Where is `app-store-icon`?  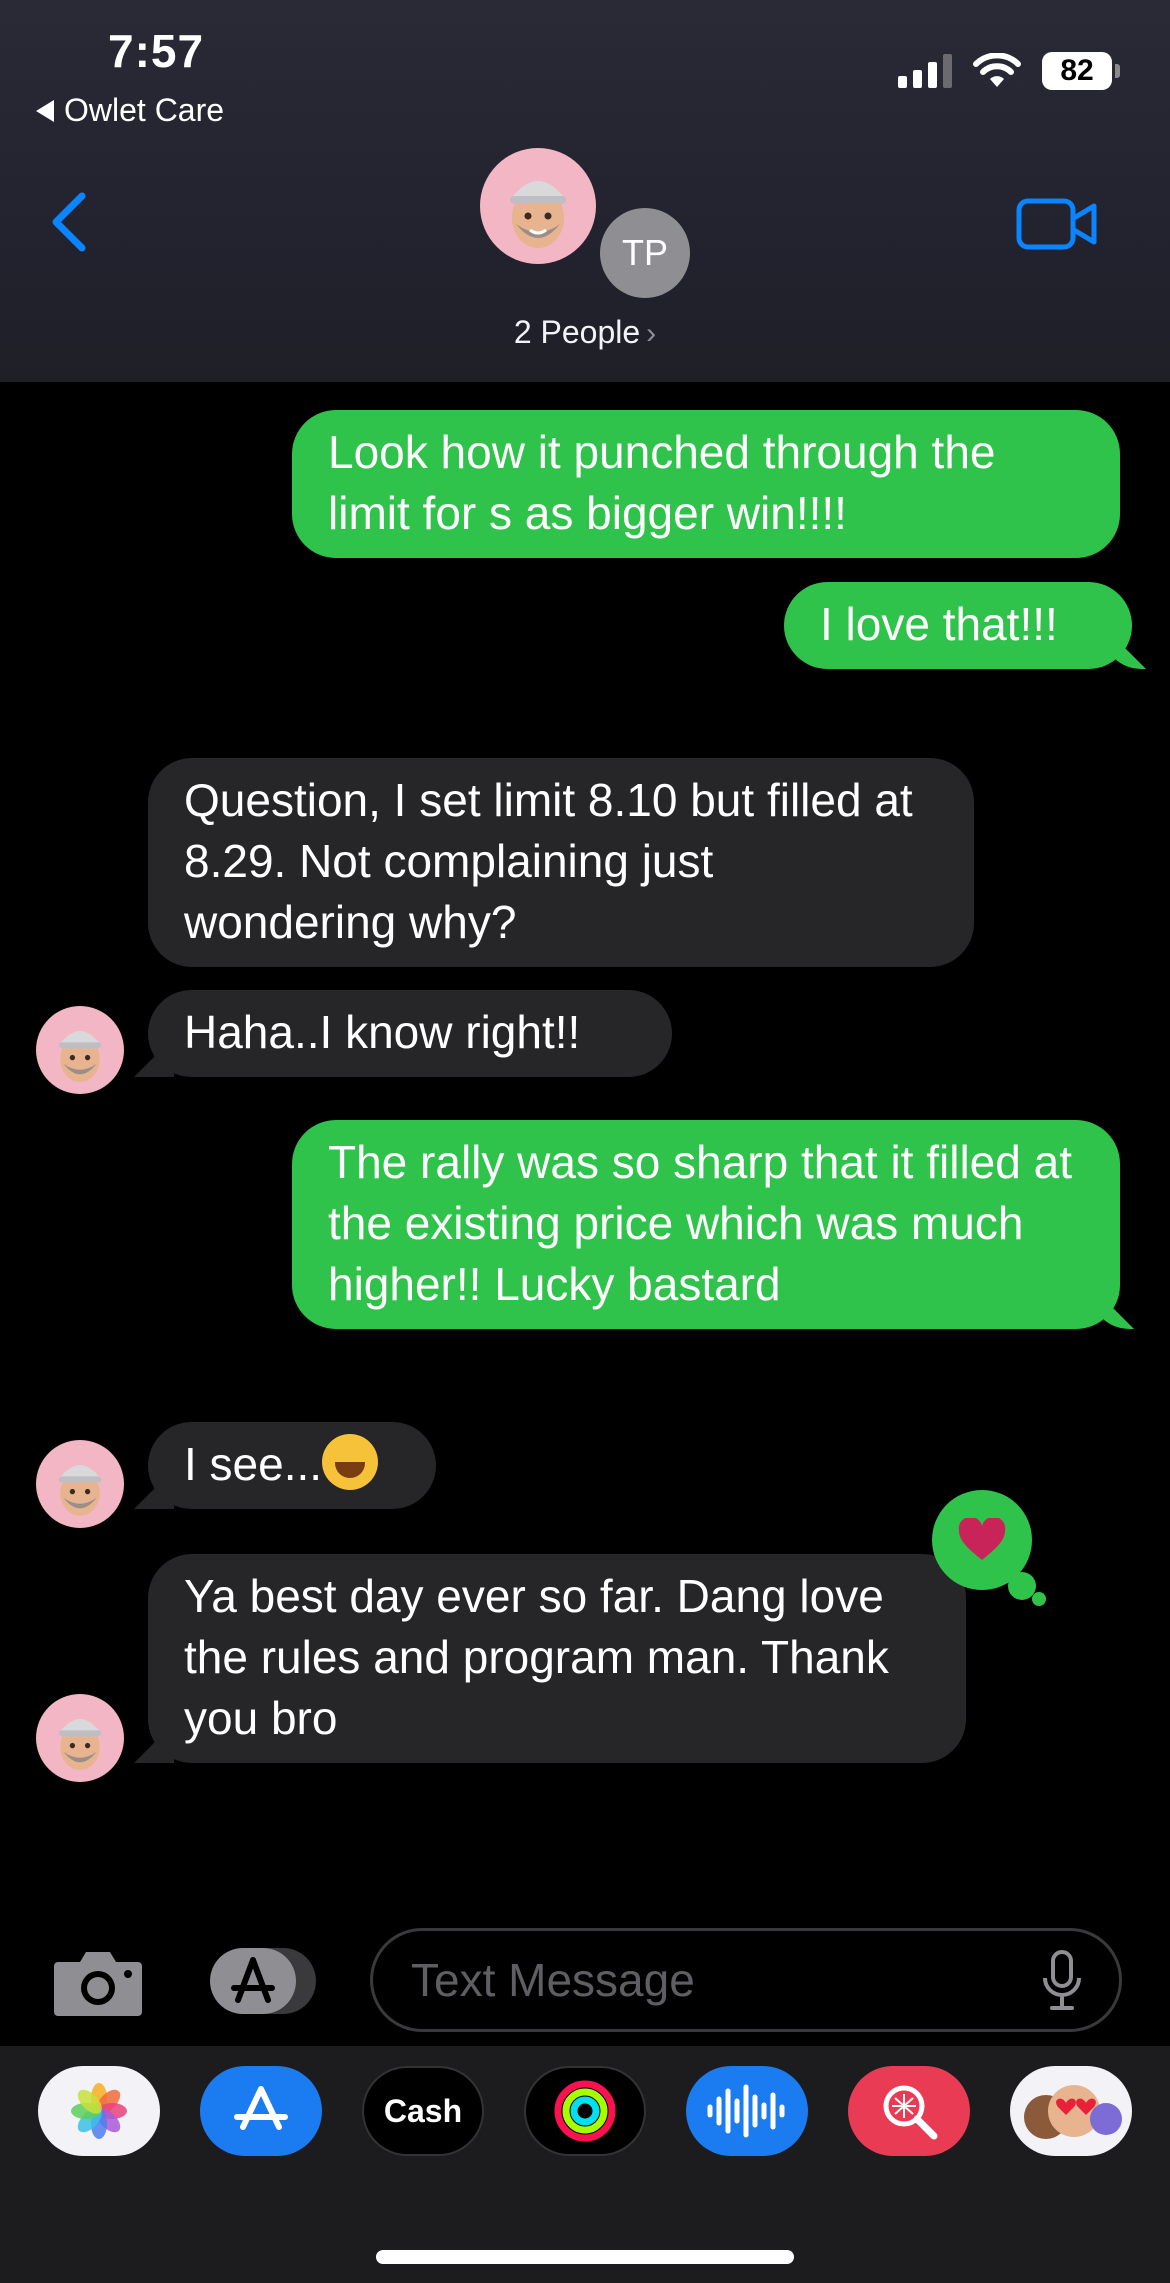 app-store-icon is located at coordinates (261, 2111).